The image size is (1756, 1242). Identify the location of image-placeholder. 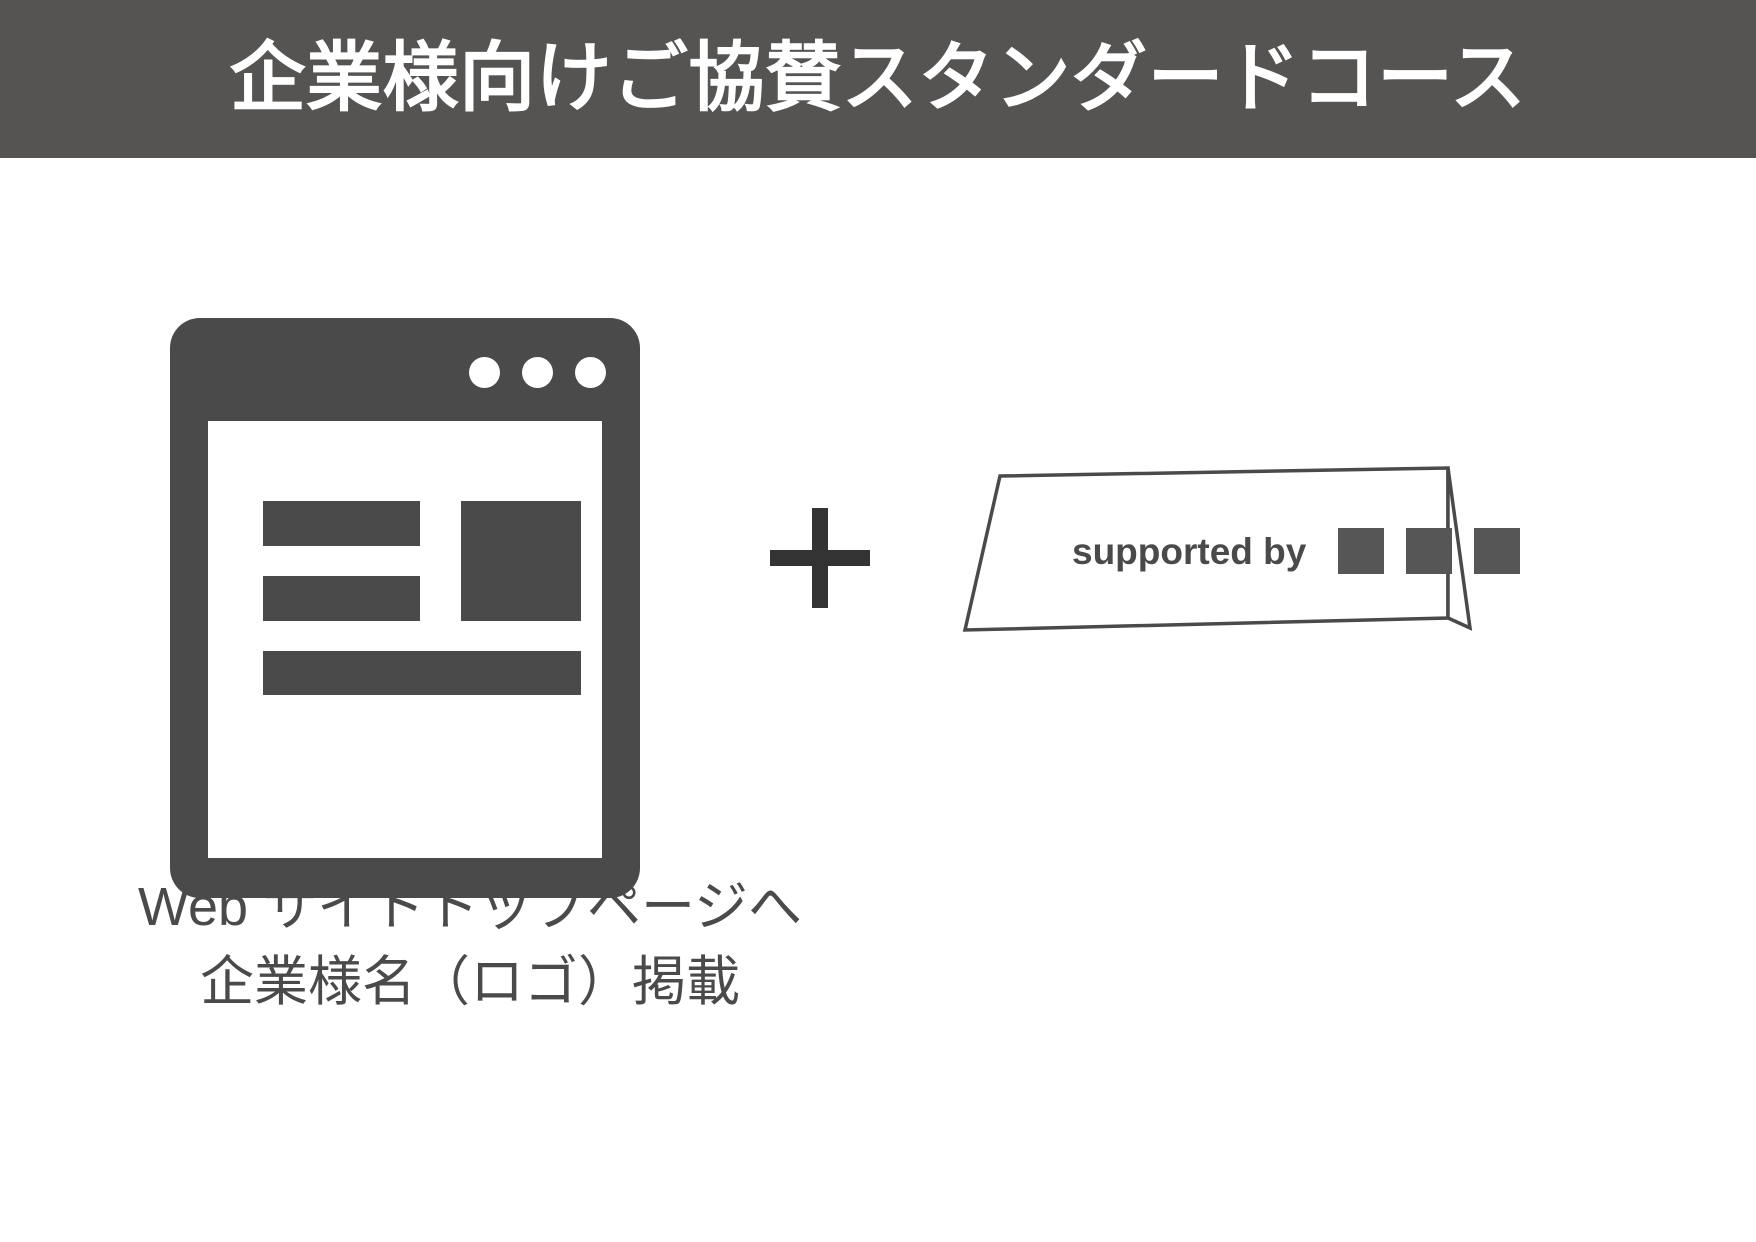
(521, 561).